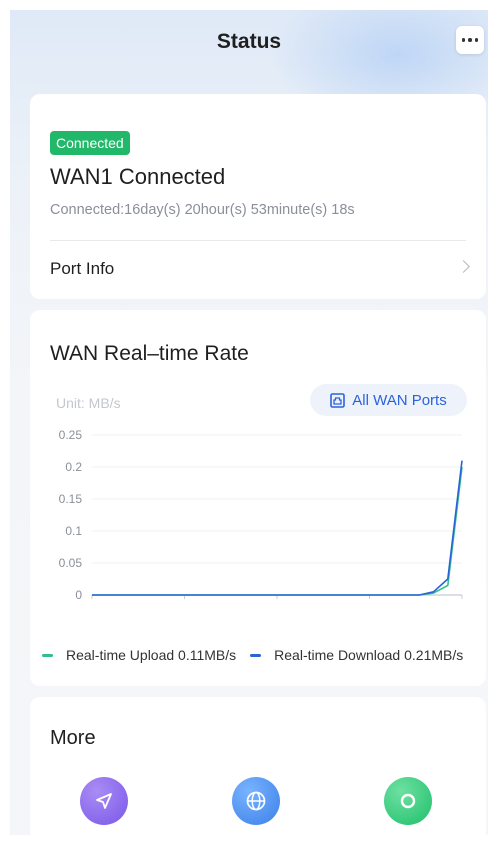 This screenshot has height=851, width=500. What do you see at coordinates (256, 801) in the screenshot?
I see `globe-icon` at bounding box center [256, 801].